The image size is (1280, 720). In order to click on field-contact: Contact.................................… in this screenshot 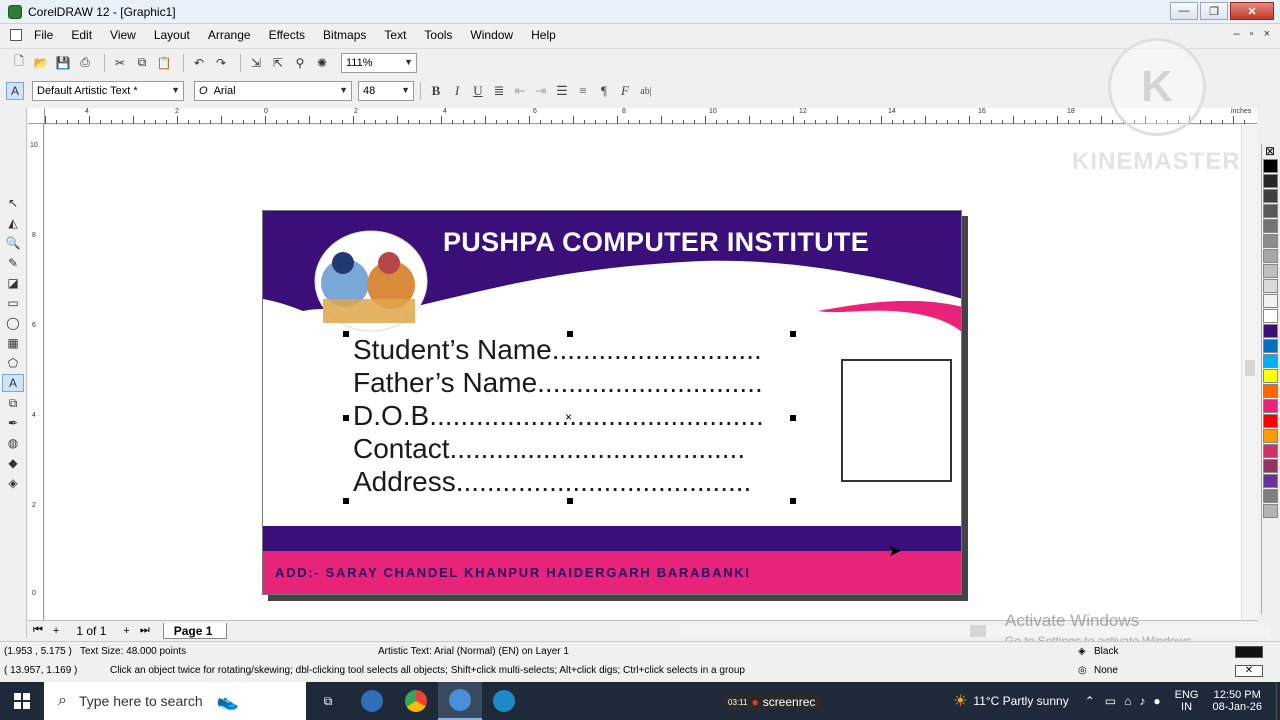, I will do `click(558, 448)`.